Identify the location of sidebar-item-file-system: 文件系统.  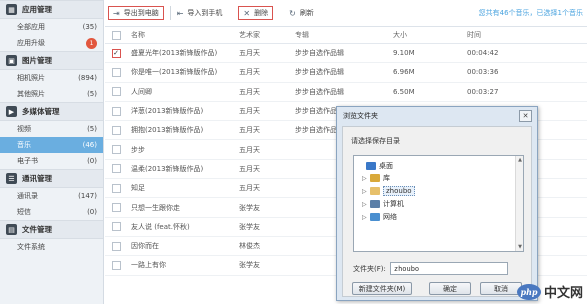
(51, 247).